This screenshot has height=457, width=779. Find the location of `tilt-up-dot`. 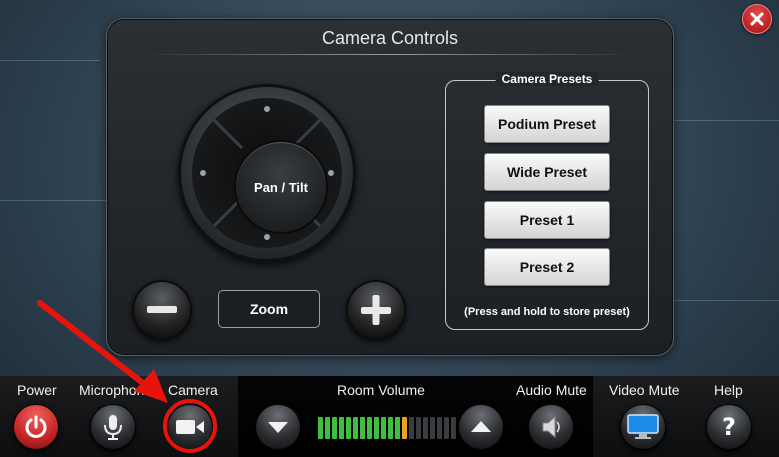

tilt-up-dot is located at coordinates (267, 109).